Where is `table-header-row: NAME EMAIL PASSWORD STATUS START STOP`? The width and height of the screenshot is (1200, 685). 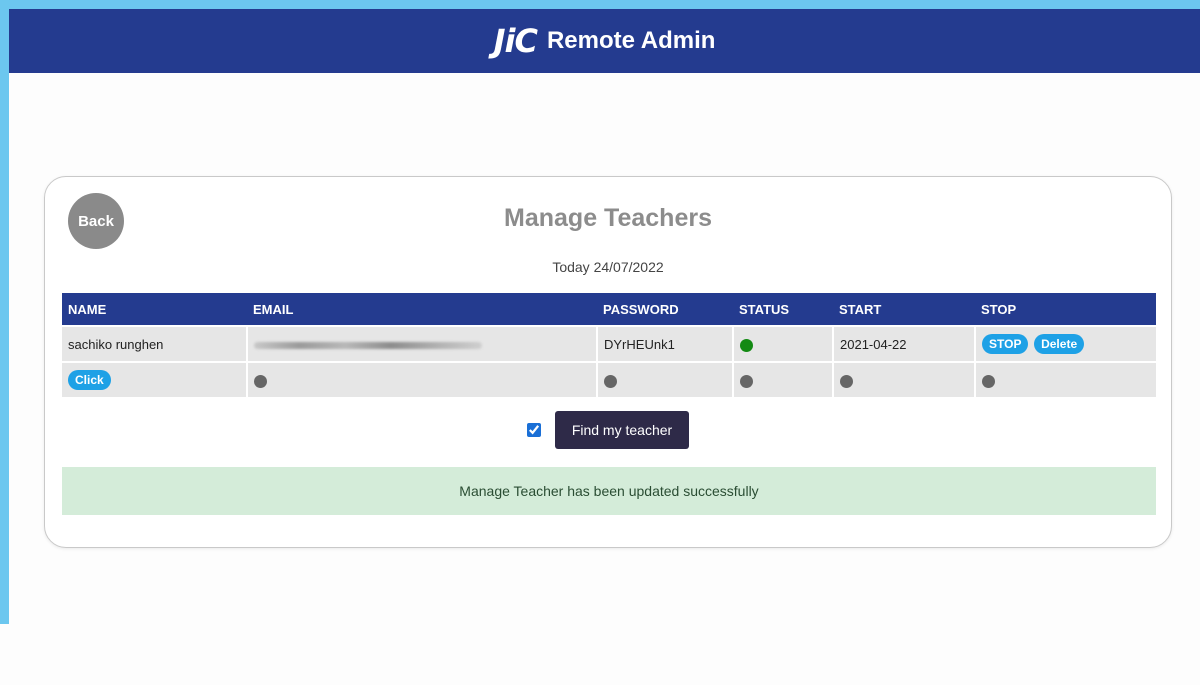 table-header-row: NAME EMAIL PASSWORD STATUS START STOP is located at coordinates (609, 309).